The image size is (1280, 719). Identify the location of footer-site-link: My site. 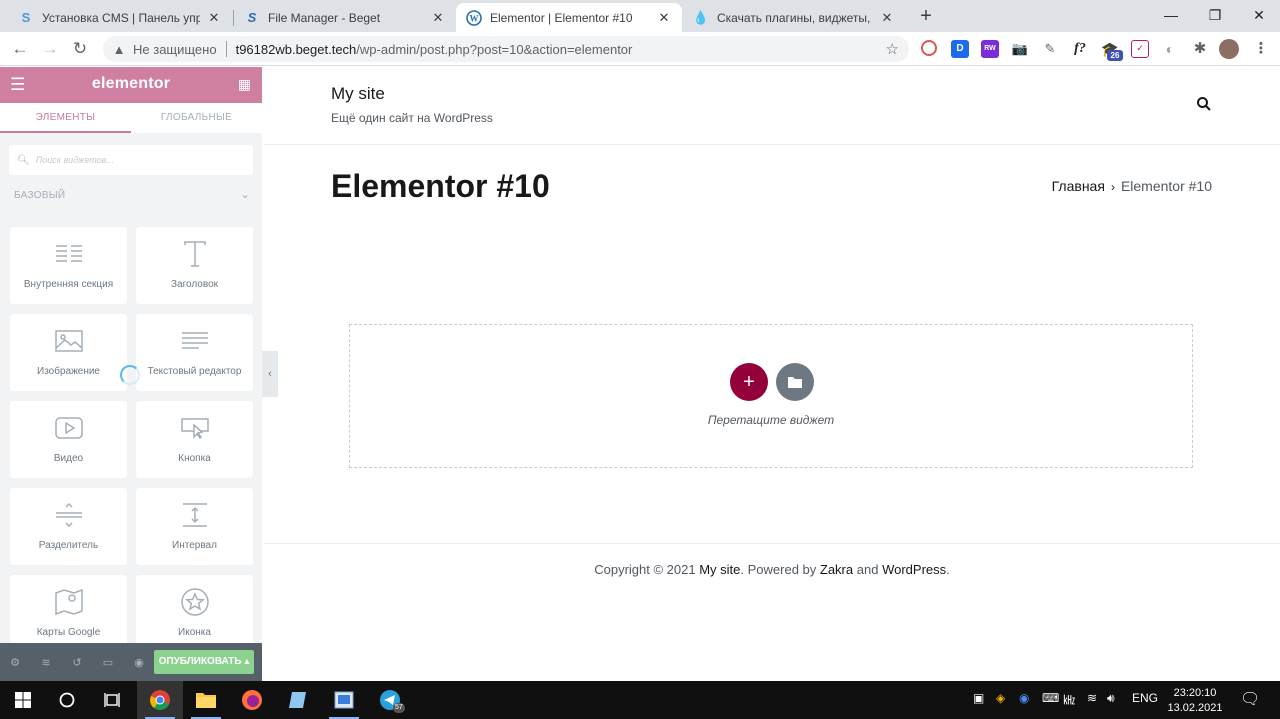
(719, 569).